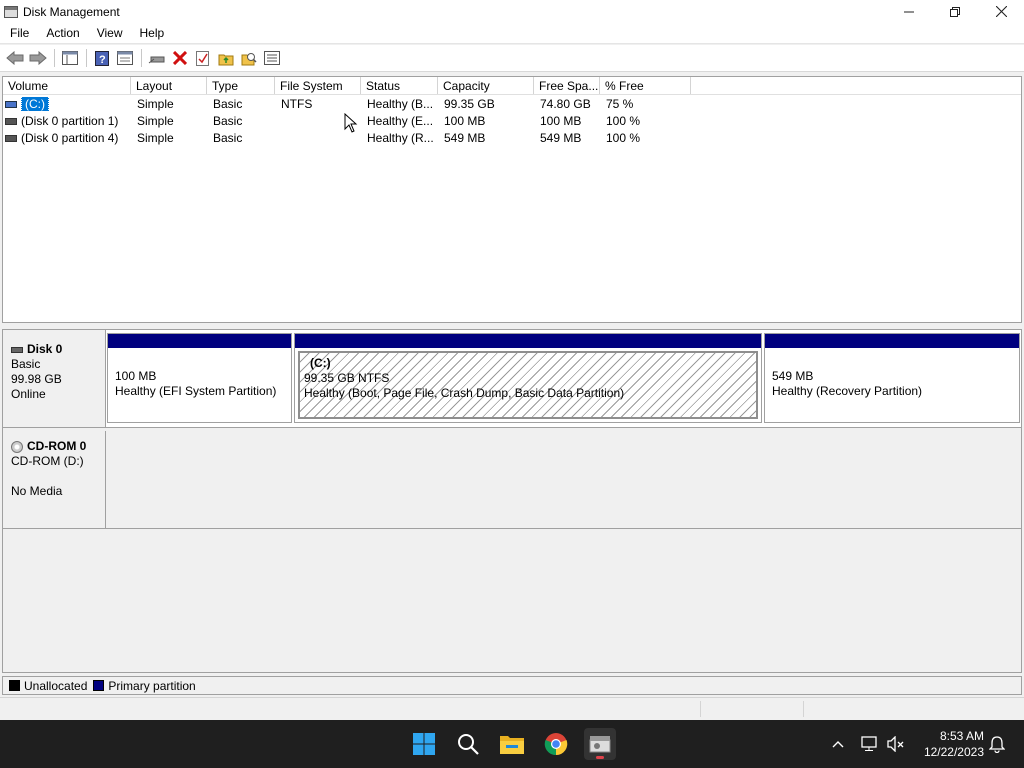 The height and width of the screenshot is (768, 1024). Describe the element at coordinates (623, 120) in the screenshot. I see `percent-free-cell: 100 %` at that location.